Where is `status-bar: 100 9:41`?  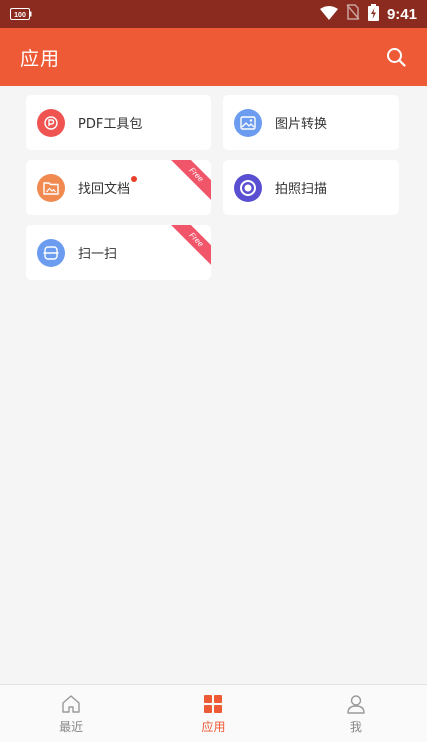 status-bar: 100 9:41 is located at coordinates (213, 14).